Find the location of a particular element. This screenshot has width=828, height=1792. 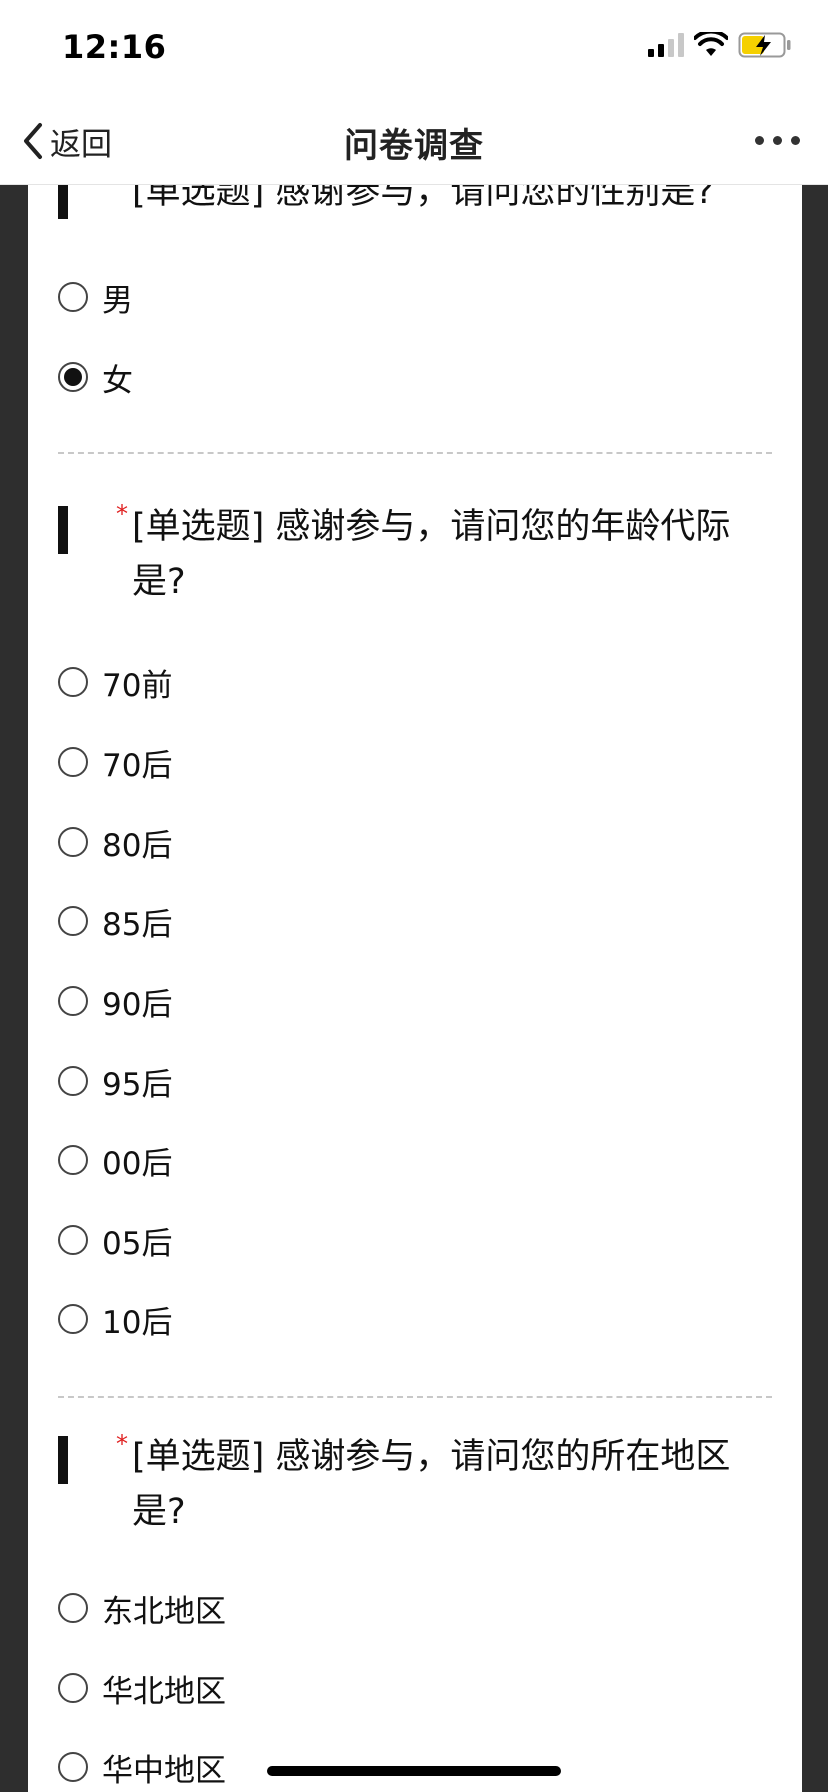

option-label: 80后 is located at coordinates (137, 845).